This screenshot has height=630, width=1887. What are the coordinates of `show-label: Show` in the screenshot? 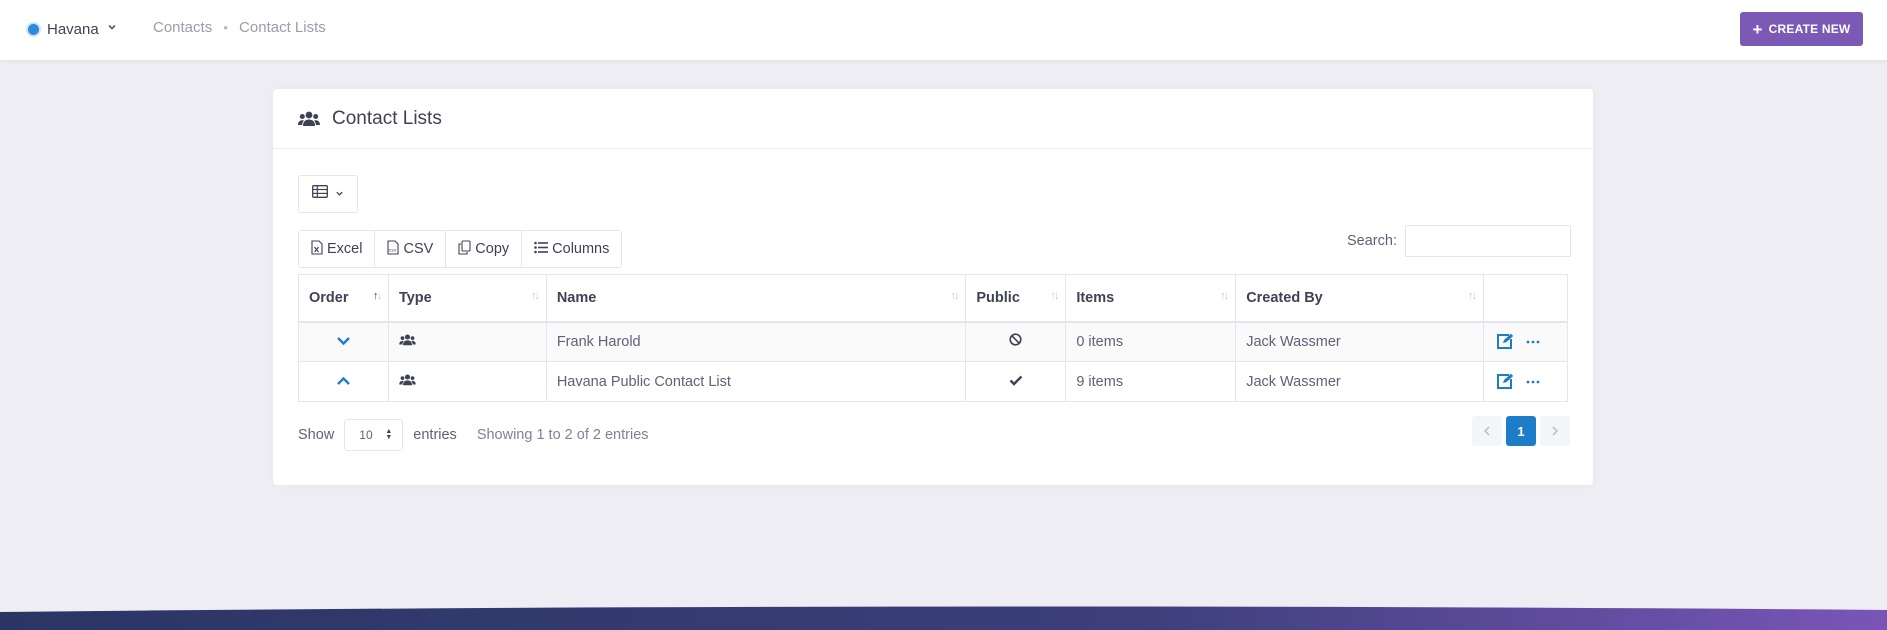 It's located at (316, 435).